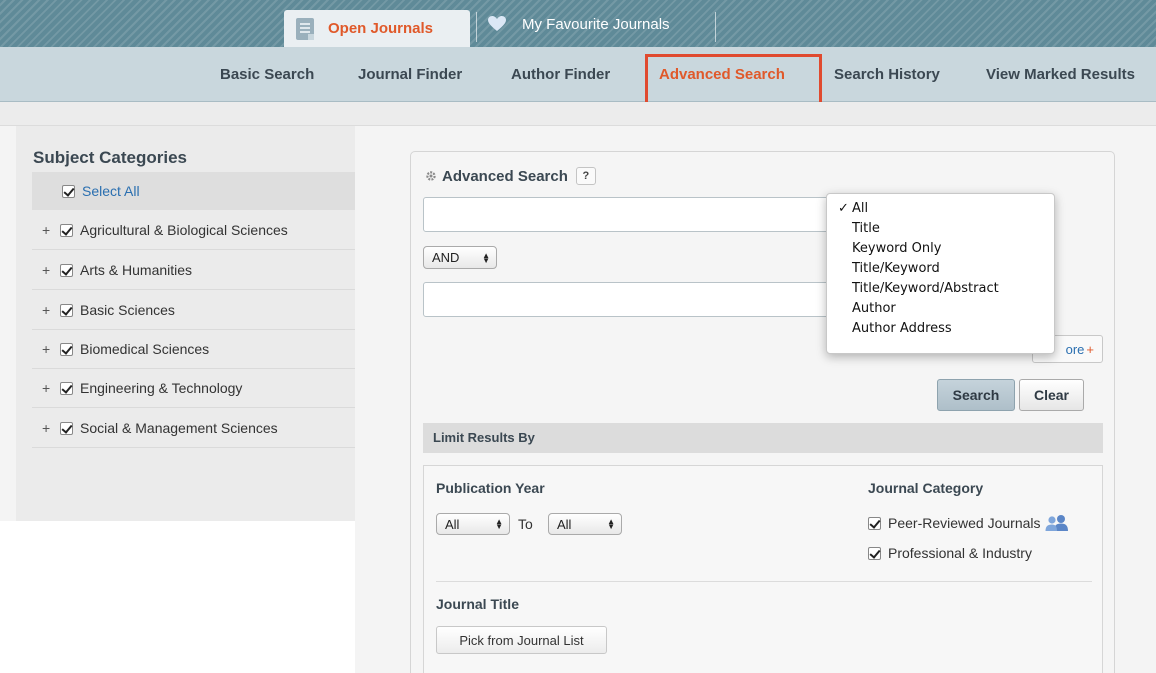  I want to click on category-row: + Engineering & Technology, so click(193, 388).